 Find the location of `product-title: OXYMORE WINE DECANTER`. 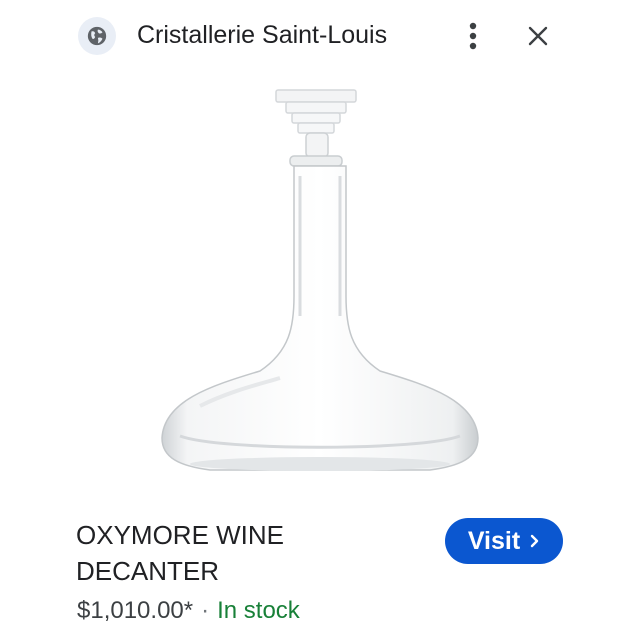

product-title: OXYMORE WINE DECANTER is located at coordinates (180, 553).